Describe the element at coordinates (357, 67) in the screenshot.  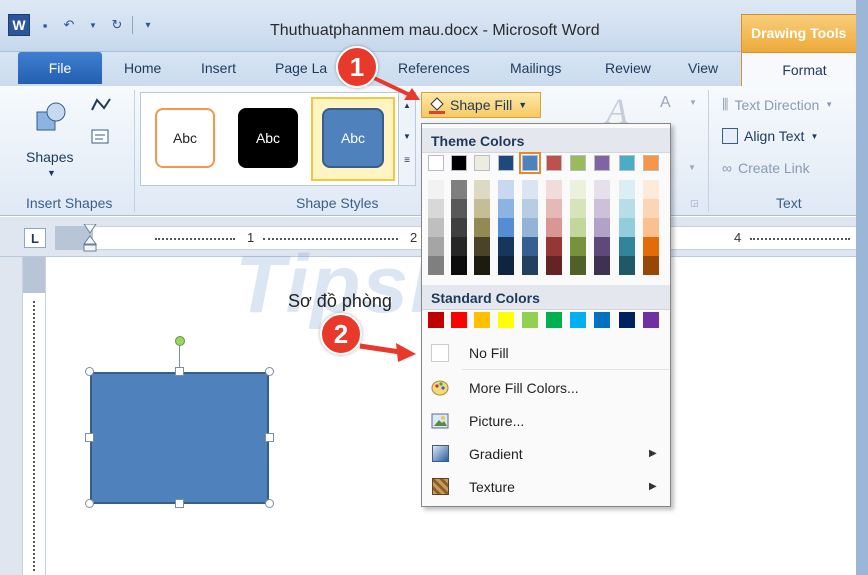
I see `step-badge-1: 1` at that location.